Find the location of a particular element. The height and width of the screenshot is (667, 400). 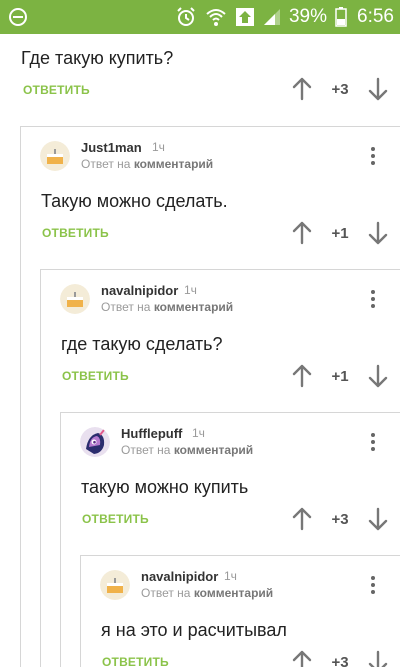

author-name: Just1man is located at coordinates (111, 147).